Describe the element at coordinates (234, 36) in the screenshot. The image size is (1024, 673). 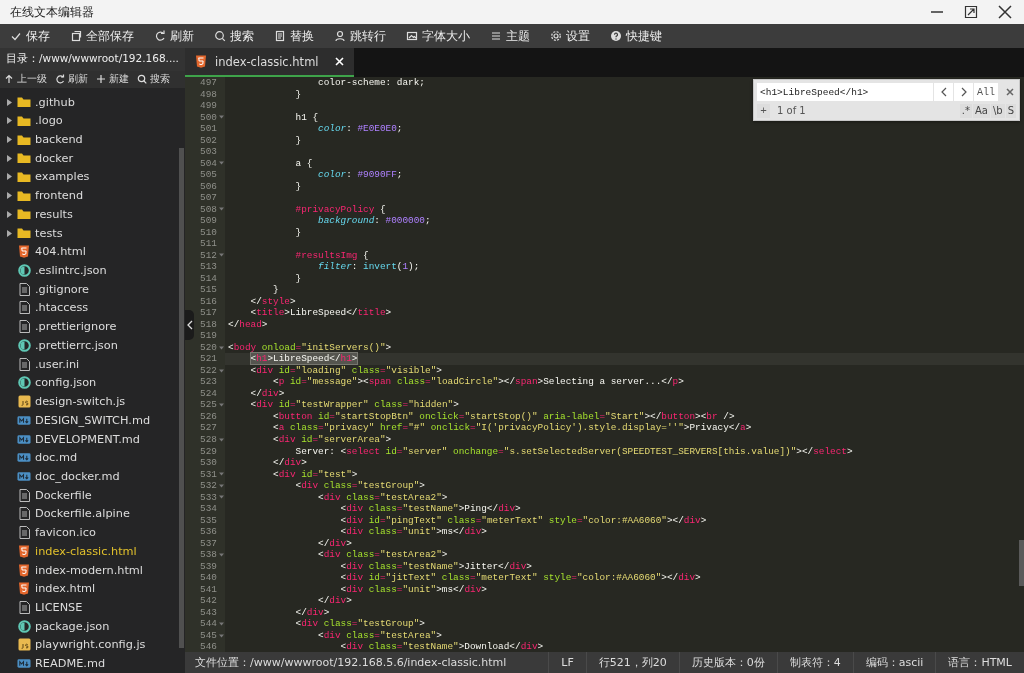
I see `toolbar-button: 搜索` at that location.